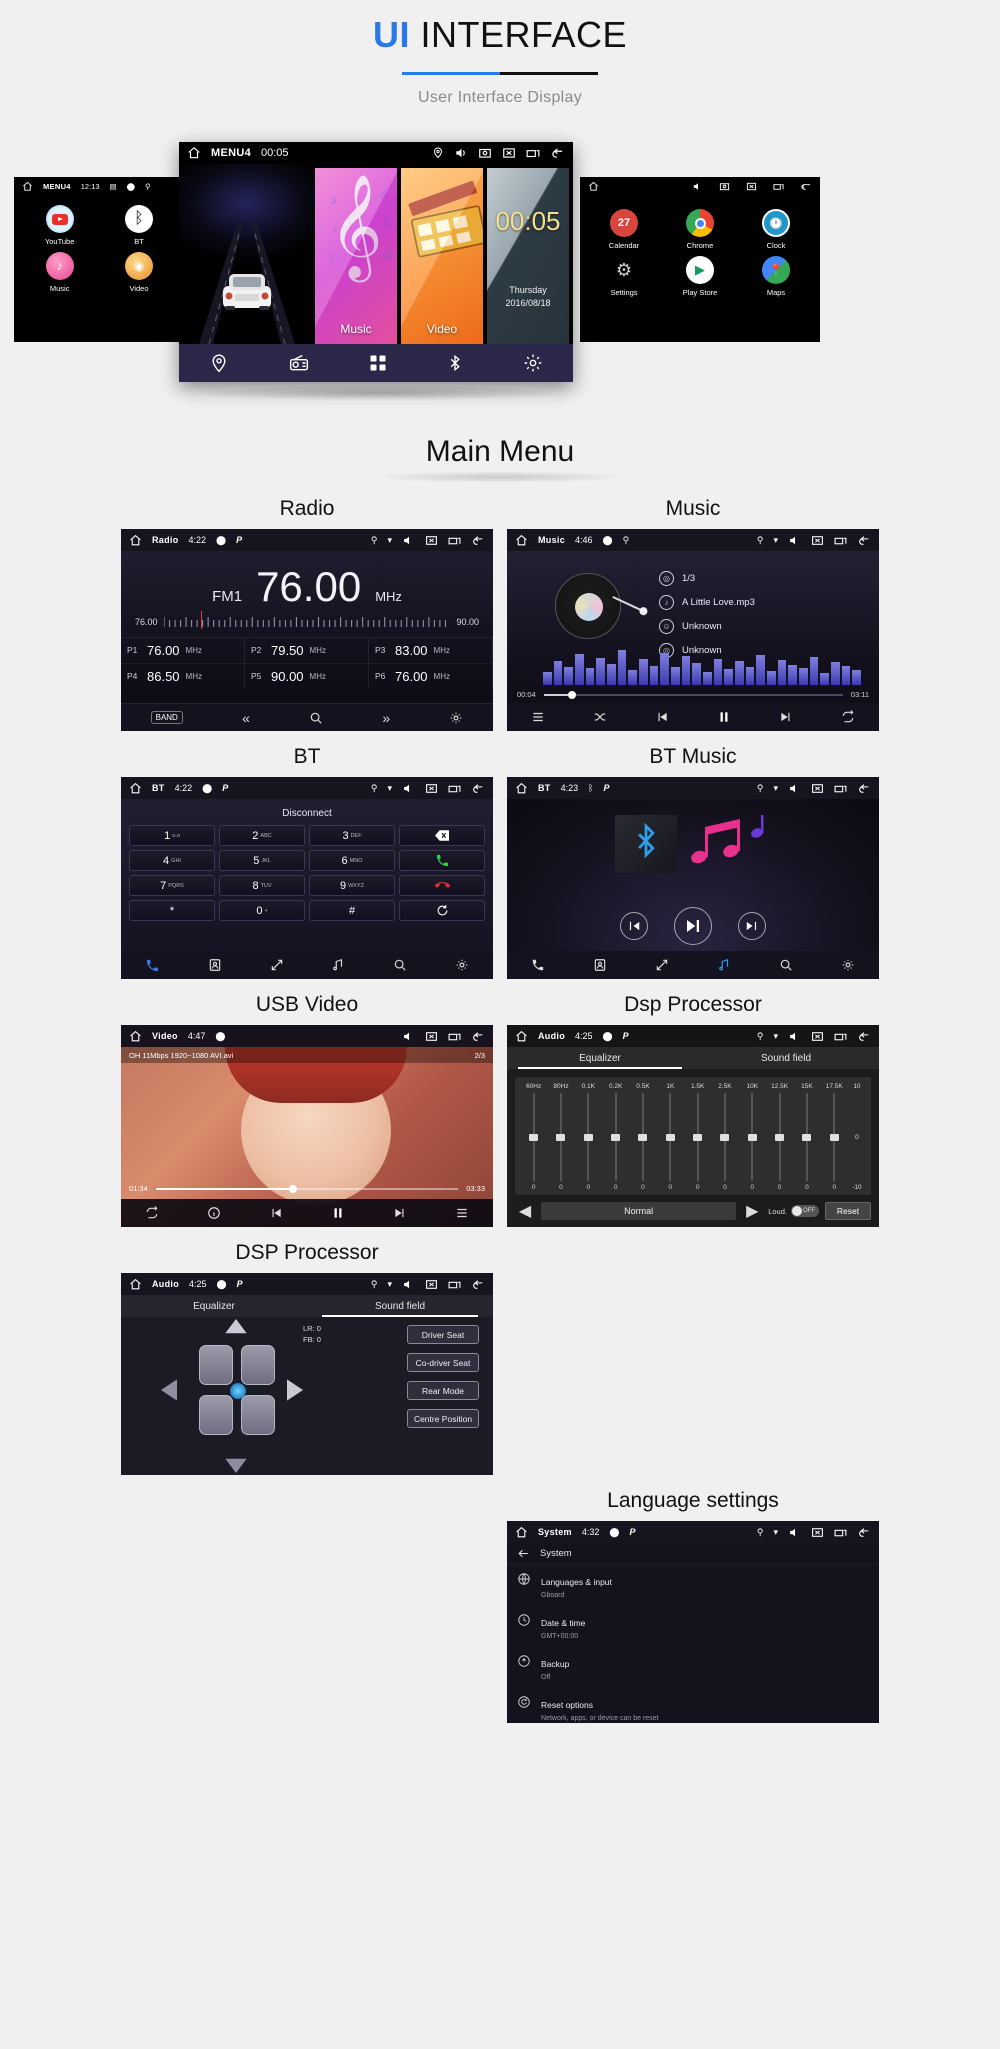 Image resolution: width=1000 pixels, height=2049 pixels. Describe the element at coordinates (693, 1626) in the screenshot. I see `list-item: Date & time GMT+00:00` at that location.